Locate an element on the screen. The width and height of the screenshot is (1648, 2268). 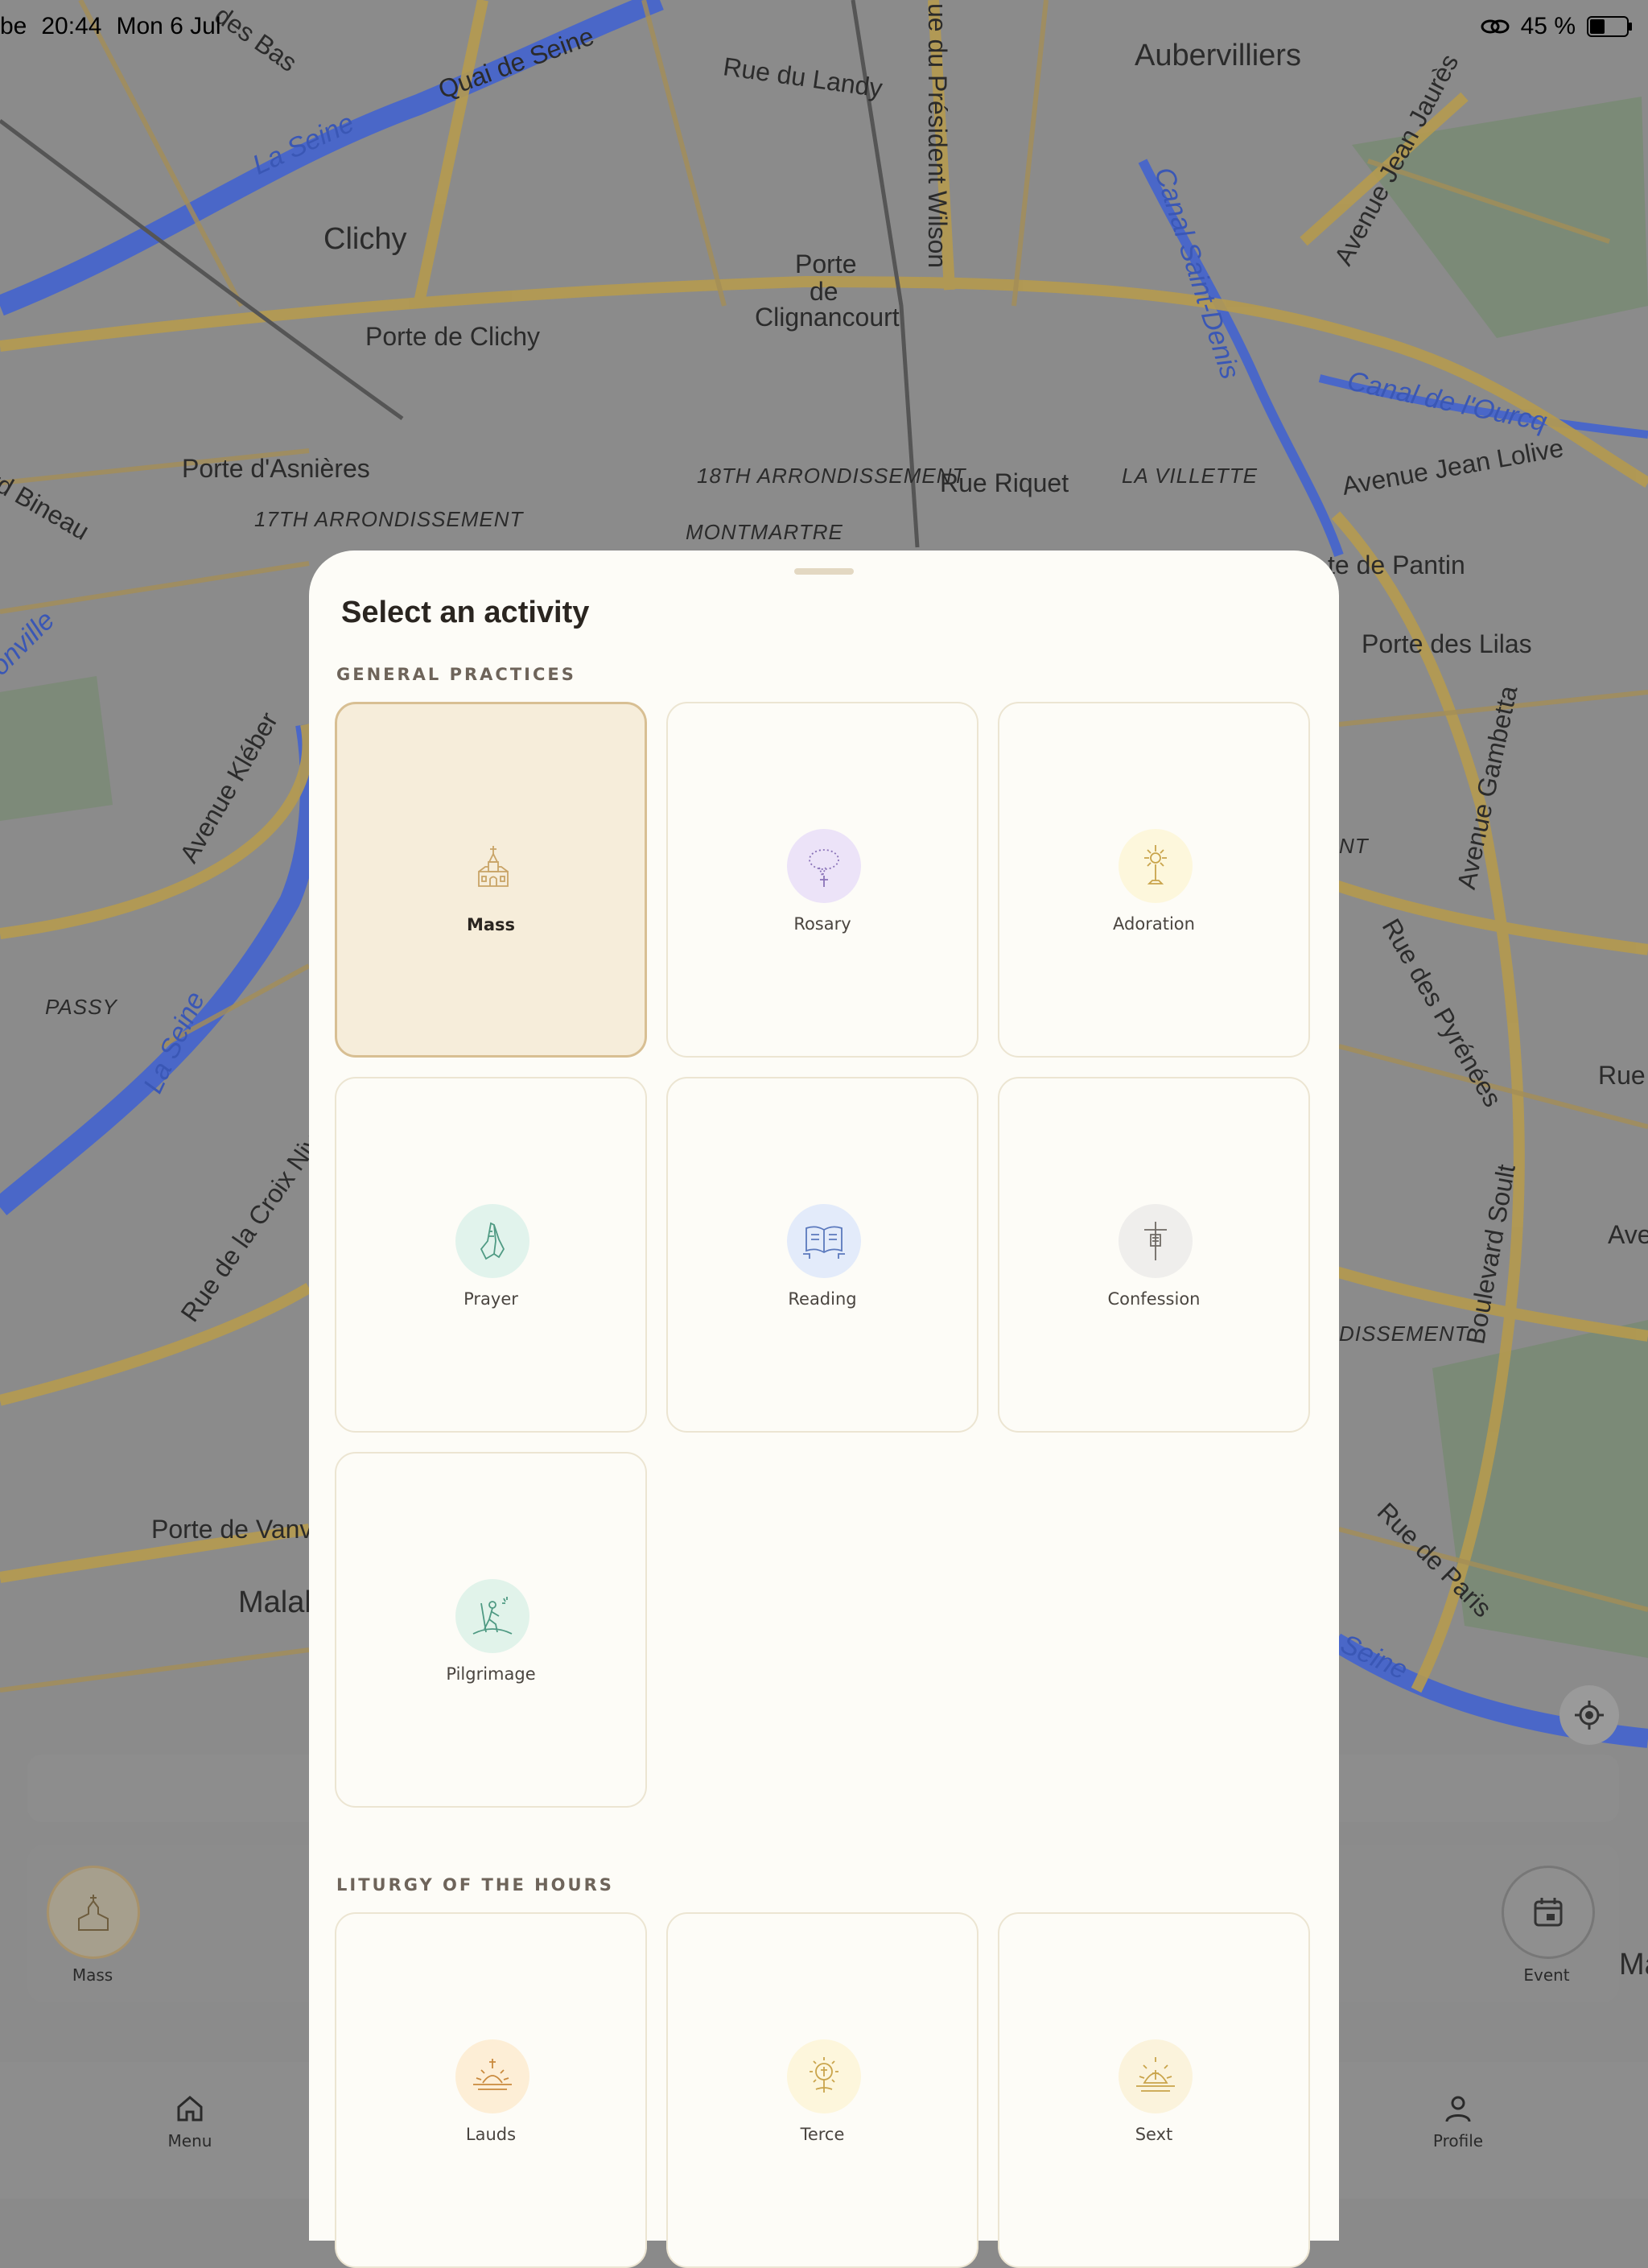
activity-card-reading: Reading is located at coordinates (822, 1255).